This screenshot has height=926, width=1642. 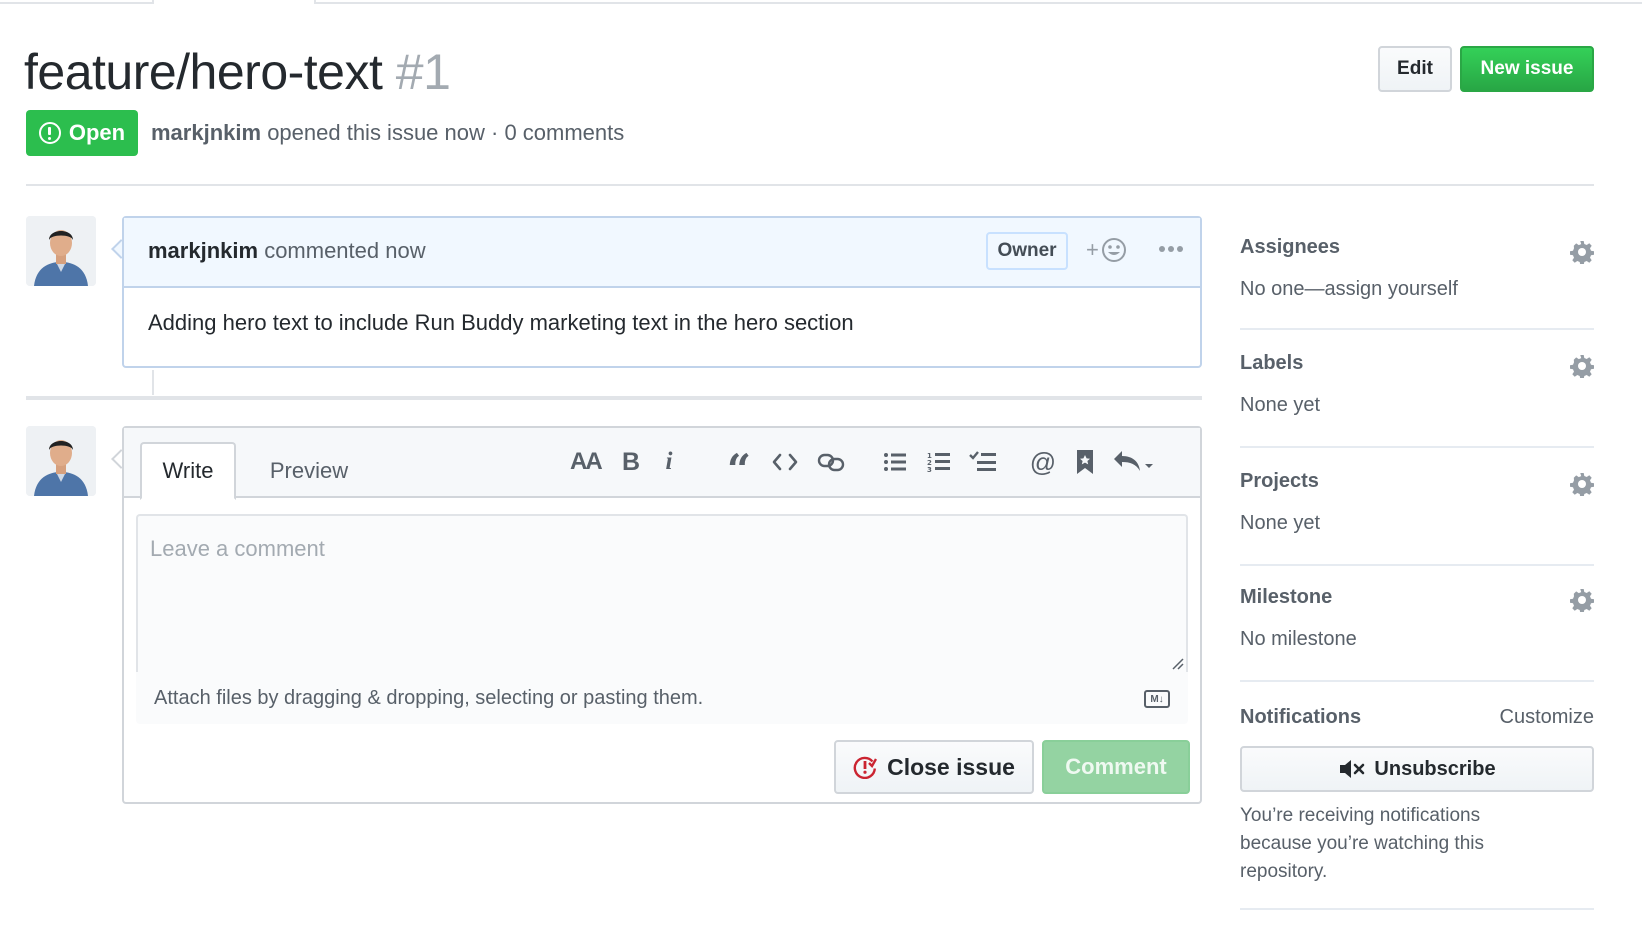 I want to click on unsubscribe-label: Unsubscribe, so click(x=1435, y=768).